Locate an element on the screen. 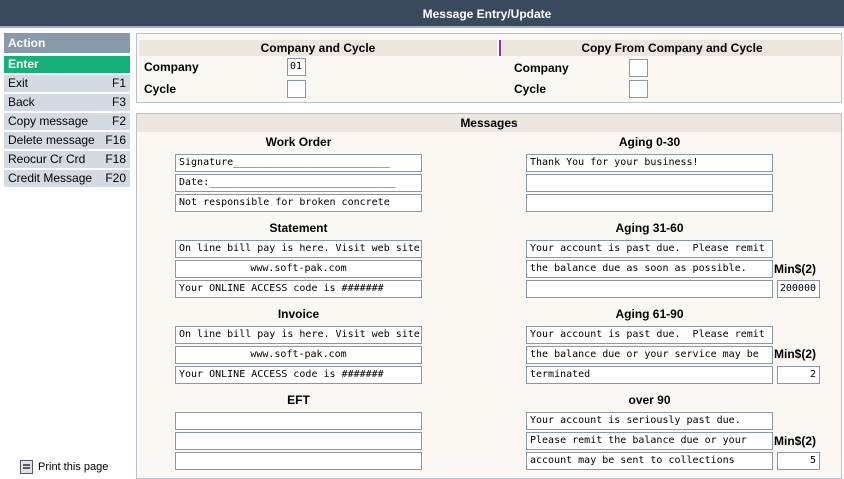  over-90-line-2: Please remit the balance due or your is located at coordinates (649, 441).